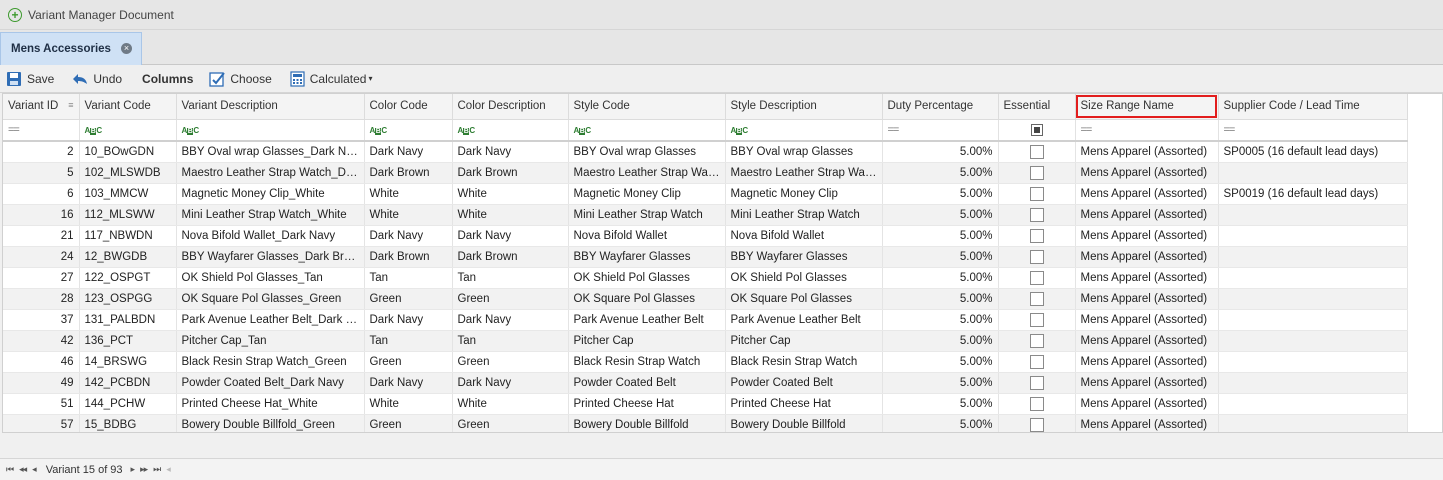 This screenshot has height=480, width=1443. What do you see at coordinates (128, 257) in the screenshot?
I see `cell-variant-code: 12_BWGDB` at bounding box center [128, 257].